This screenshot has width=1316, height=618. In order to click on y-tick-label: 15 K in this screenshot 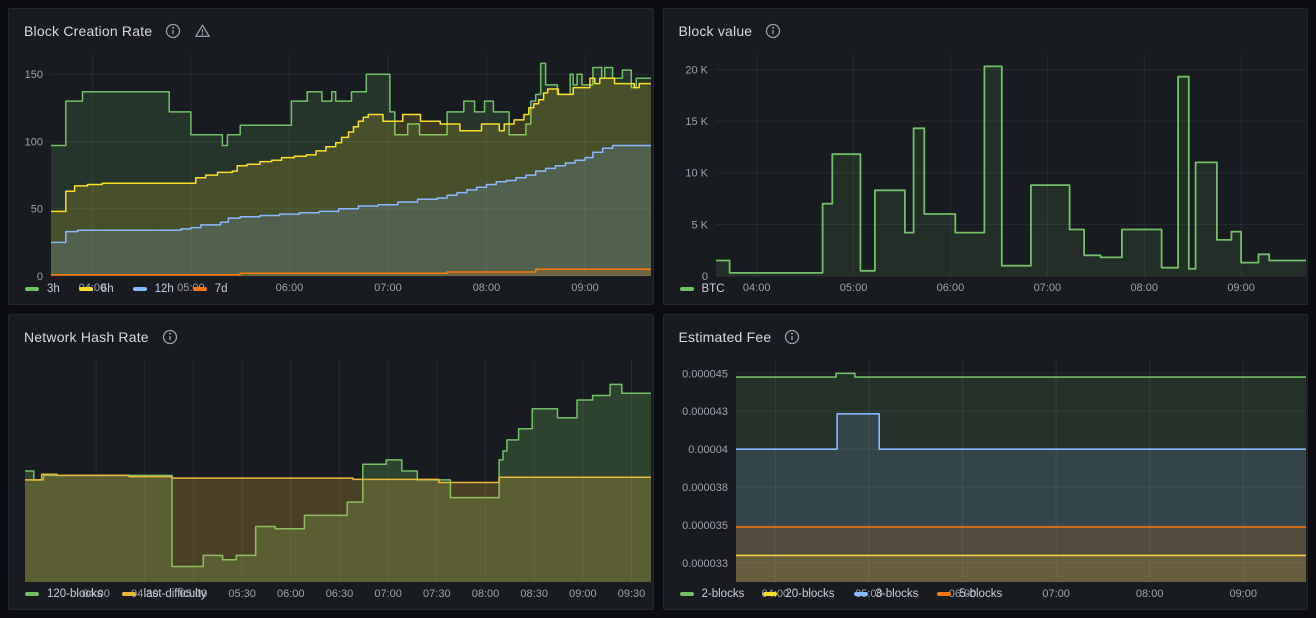, I will do `click(696, 122)`.